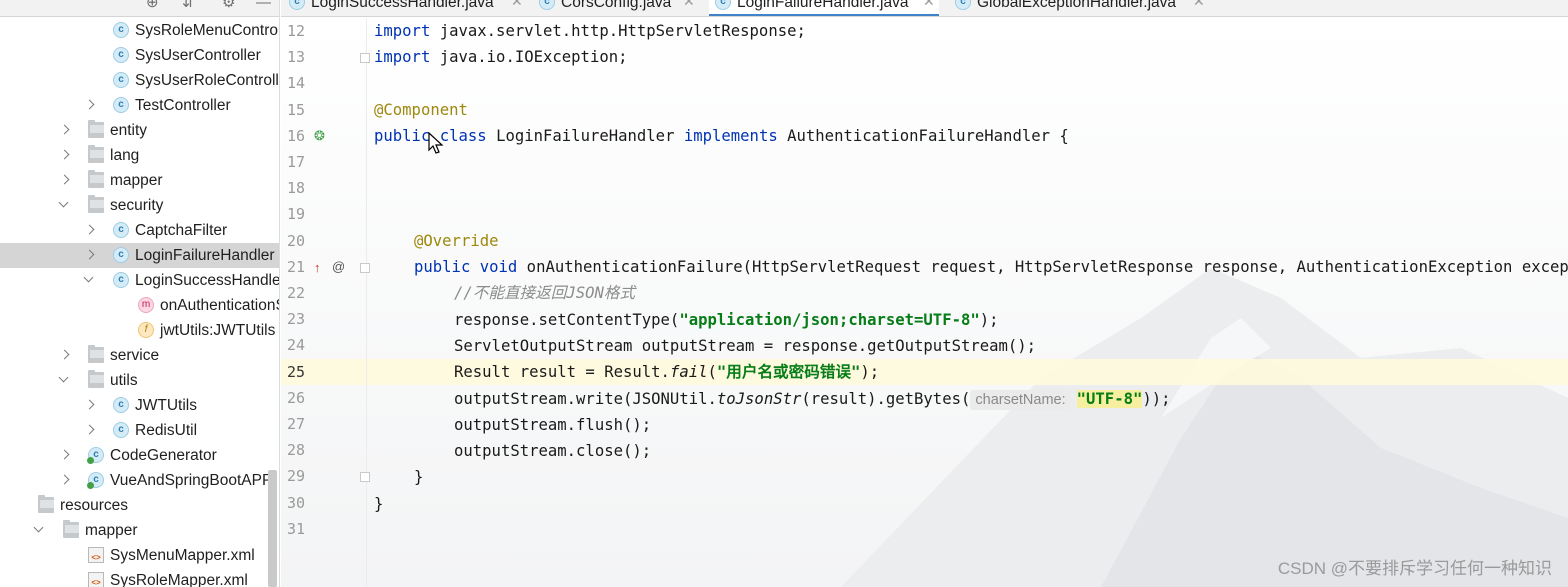 This screenshot has width=1568, height=587. What do you see at coordinates (436, 143) in the screenshot?
I see `mouse-pointer-icon` at bounding box center [436, 143].